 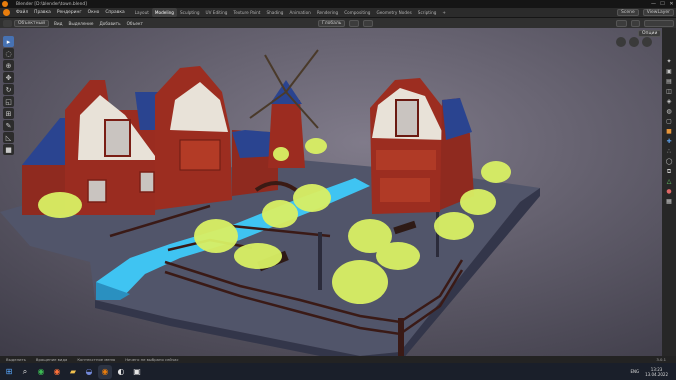 What do you see at coordinates (669, 102) in the screenshot?
I see `scene-icon: ◈` at bounding box center [669, 102].